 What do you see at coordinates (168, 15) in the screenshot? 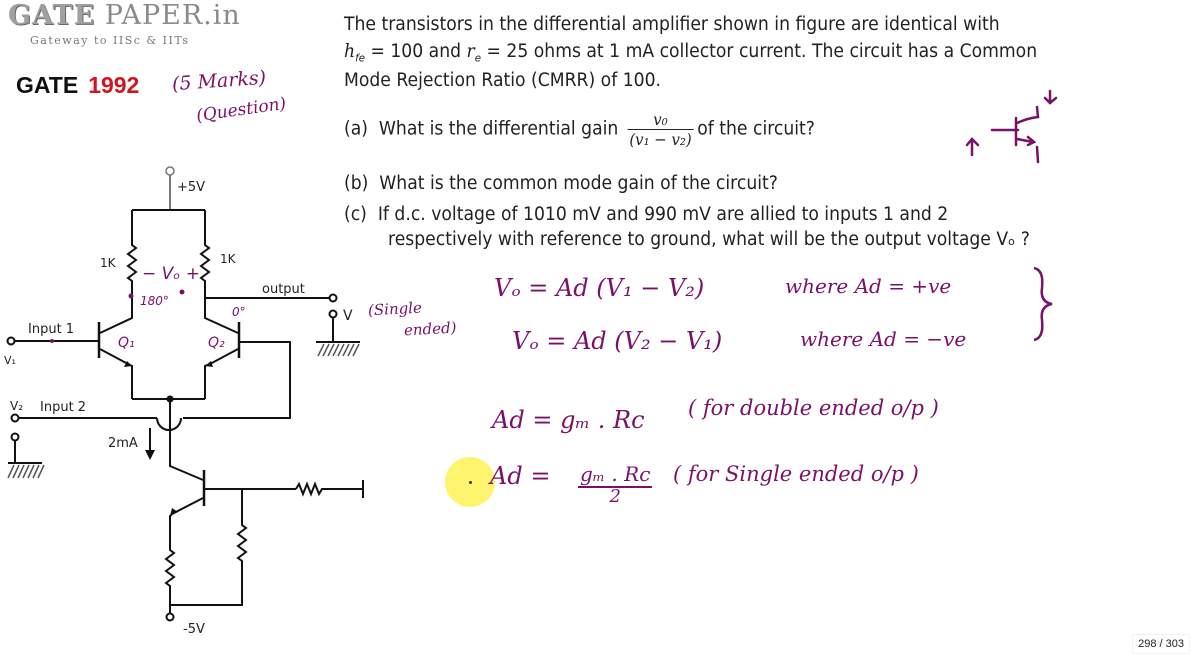
I see `logo-site: PAPER.in` at bounding box center [168, 15].